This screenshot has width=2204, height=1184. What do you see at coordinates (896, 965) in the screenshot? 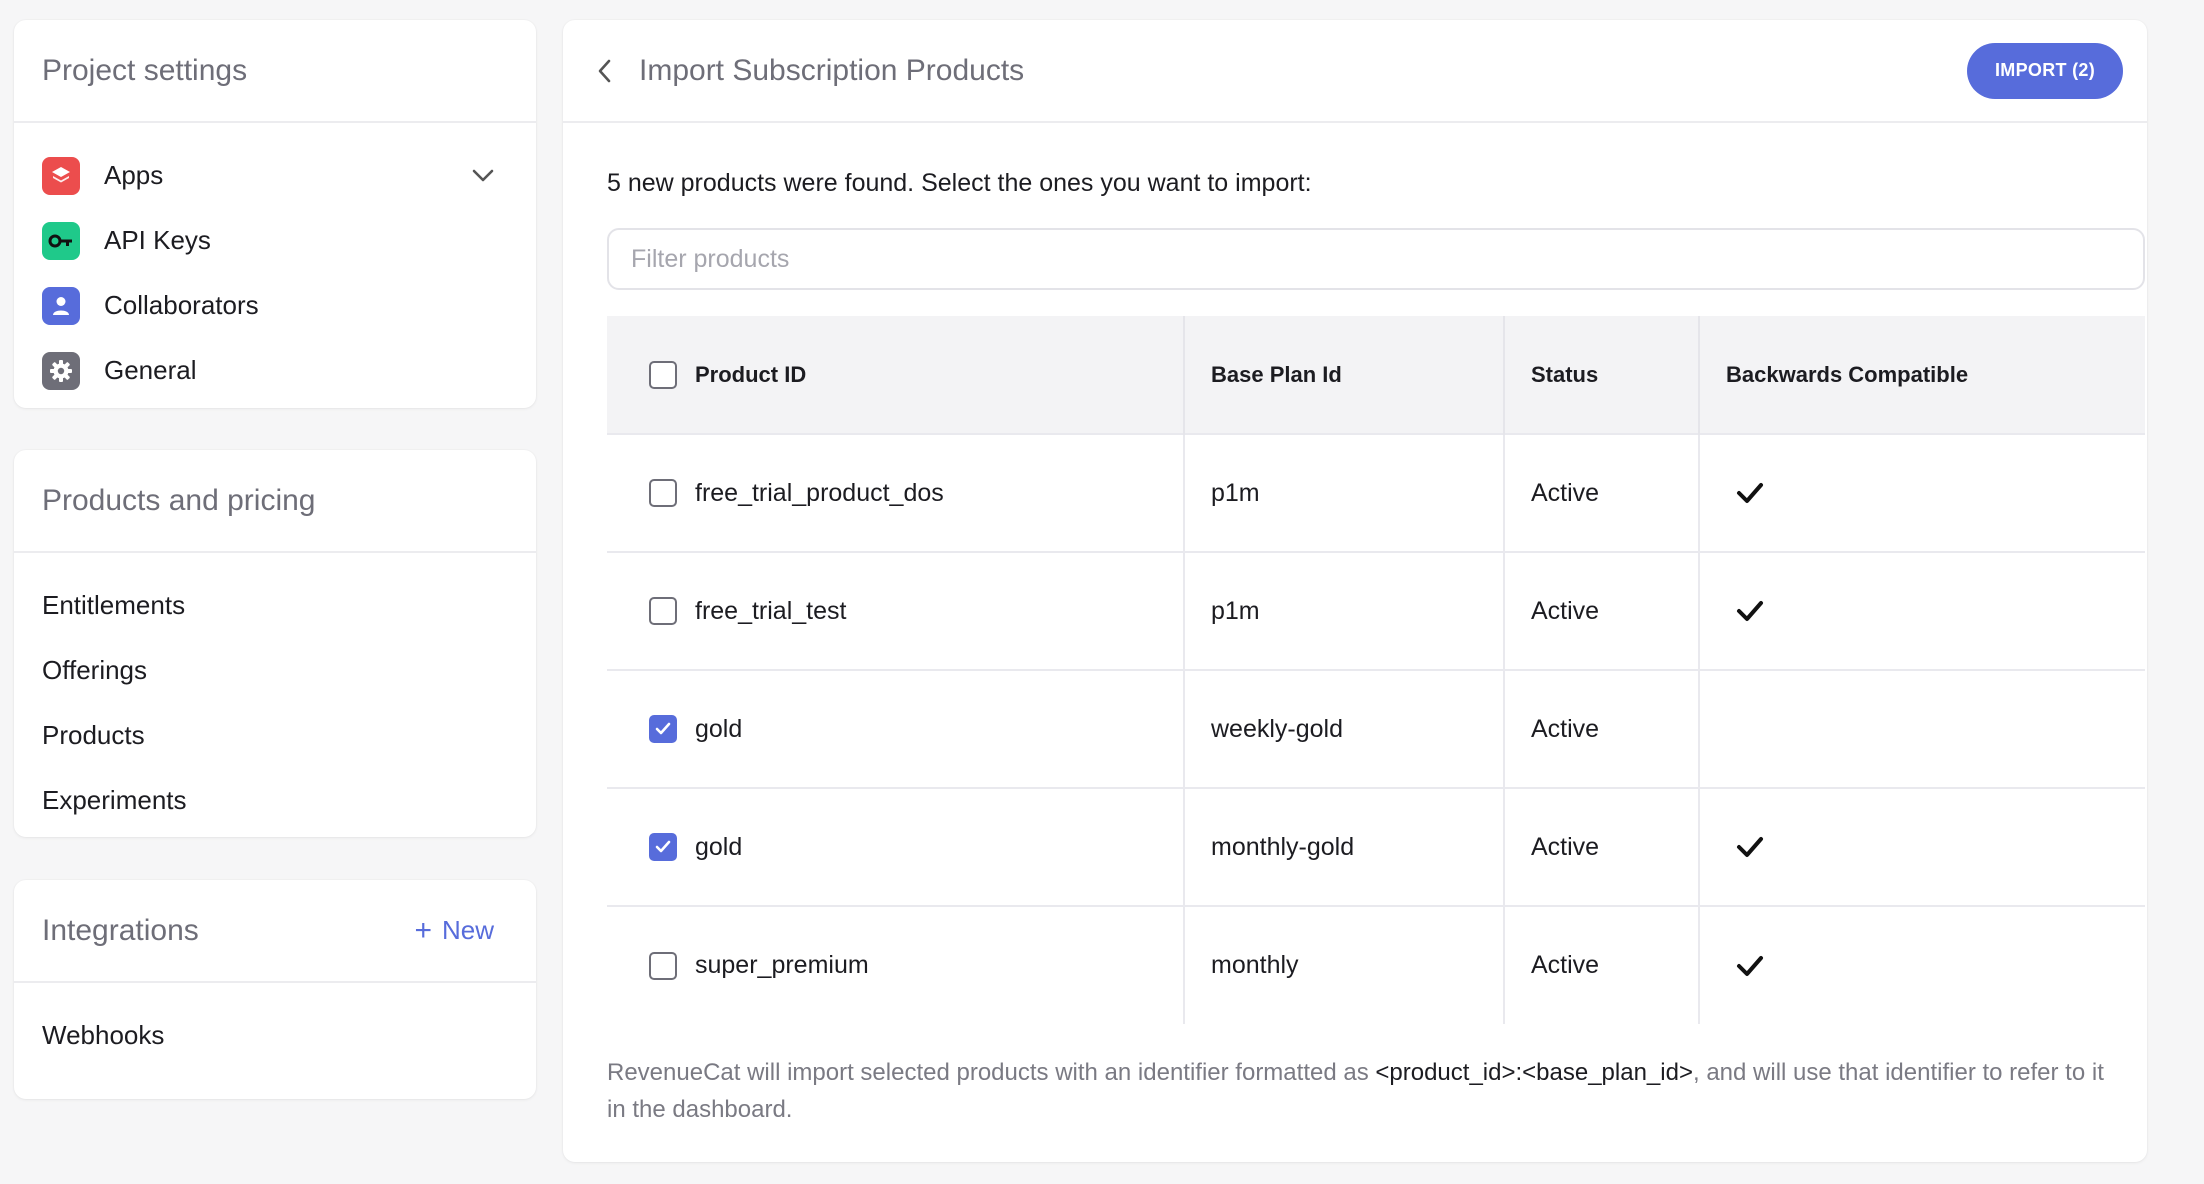
I see `cell-product-id: super_premium` at bounding box center [896, 965].